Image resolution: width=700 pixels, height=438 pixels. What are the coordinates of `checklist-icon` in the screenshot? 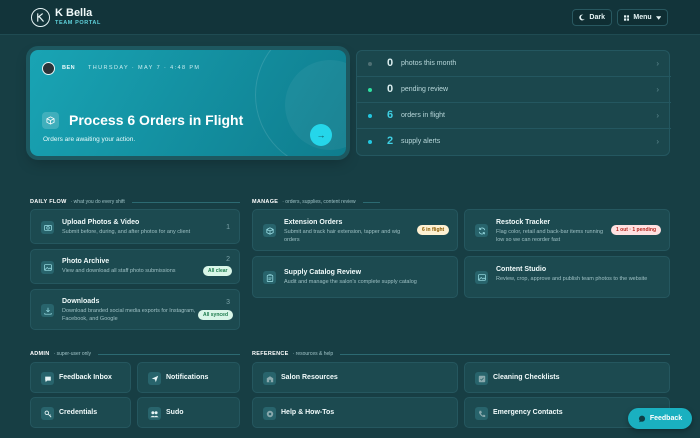 It's located at (481, 378).